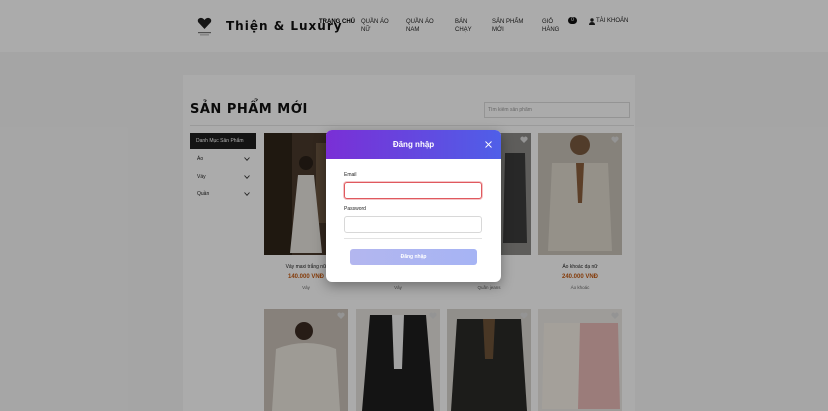  Describe the element at coordinates (413, 190) in the screenshot. I see `email-field` at that location.